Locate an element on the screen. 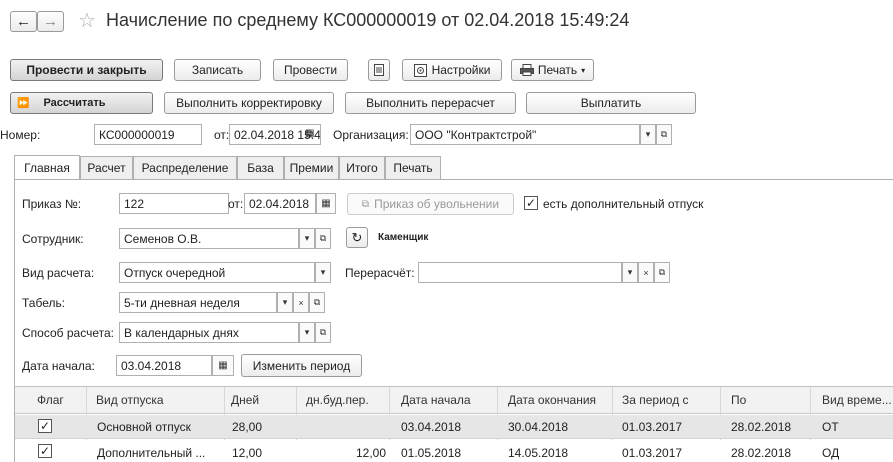 This screenshot has height=462, width=893. organization-open-button: ⧉ is located at coordinates (664, 134).